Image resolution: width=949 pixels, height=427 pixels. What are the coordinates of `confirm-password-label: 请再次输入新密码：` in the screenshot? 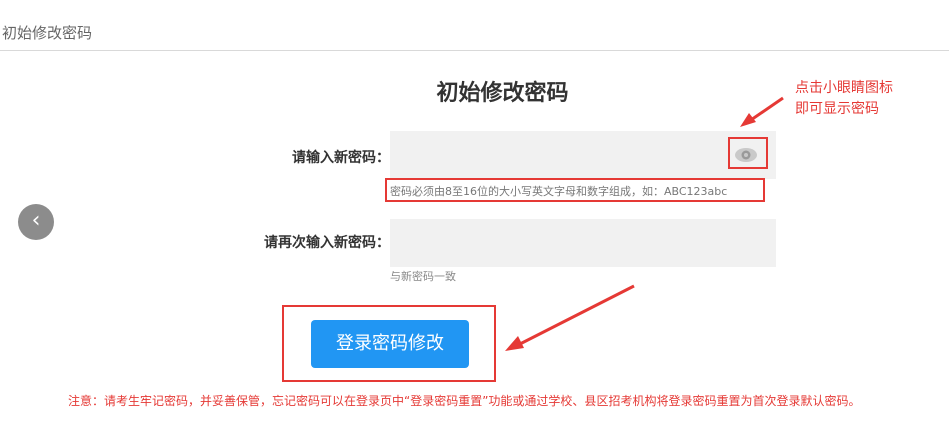 It's located at (327, 243).